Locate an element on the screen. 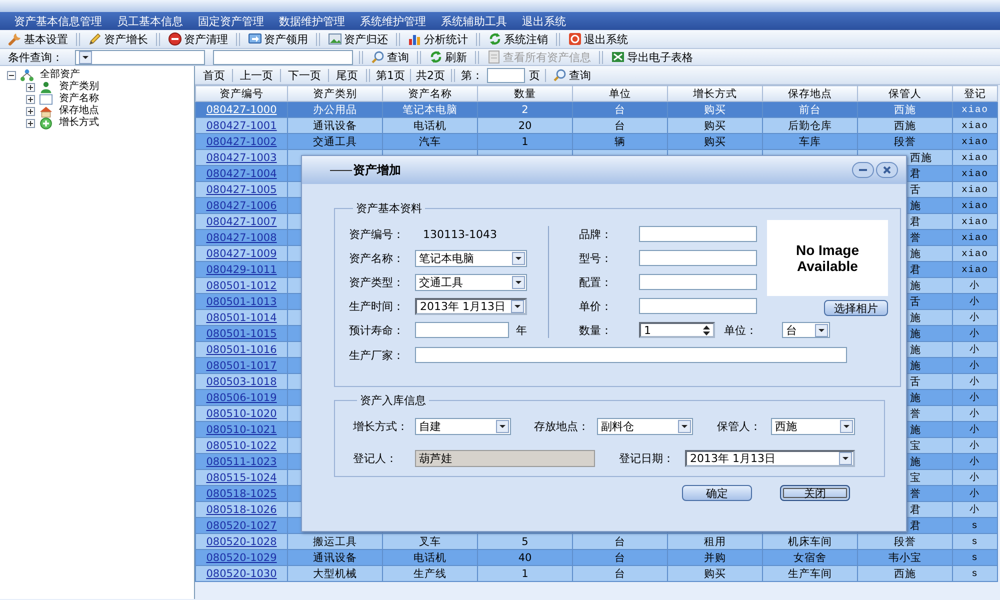  query-button: 查询 is located at coordinates (572, 75).